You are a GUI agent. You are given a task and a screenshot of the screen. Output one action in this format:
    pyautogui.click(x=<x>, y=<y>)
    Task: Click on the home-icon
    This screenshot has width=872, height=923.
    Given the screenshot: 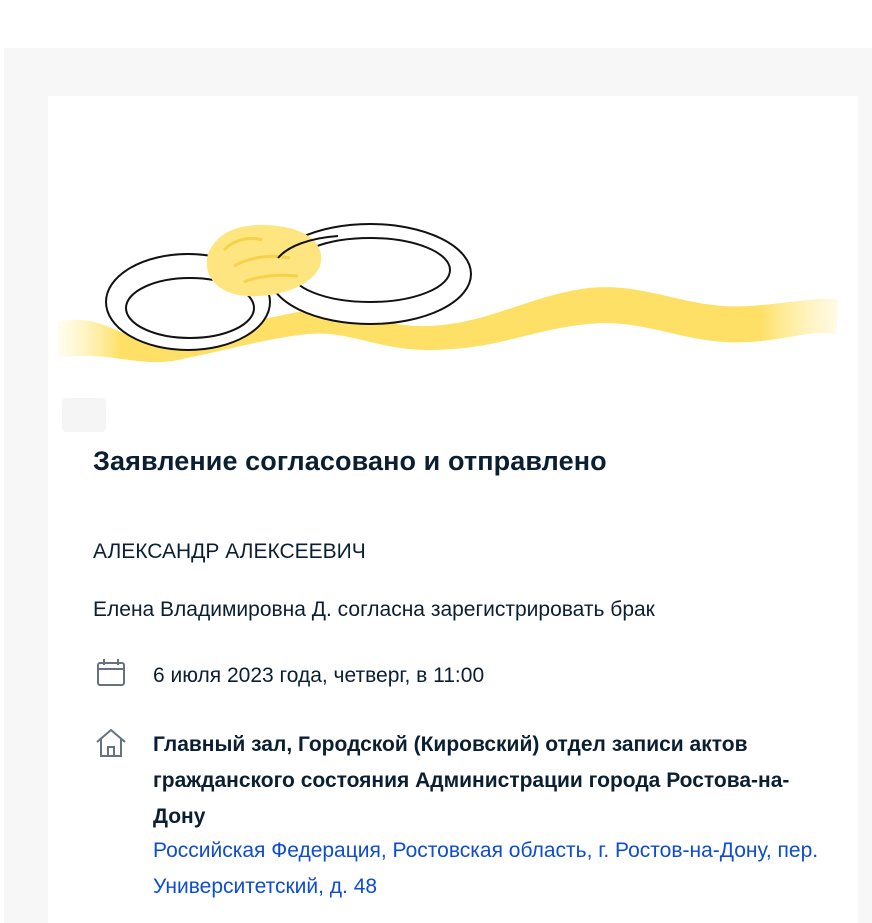 What is the action you would take?
    pyautogui.click(x=111, y=743)
    